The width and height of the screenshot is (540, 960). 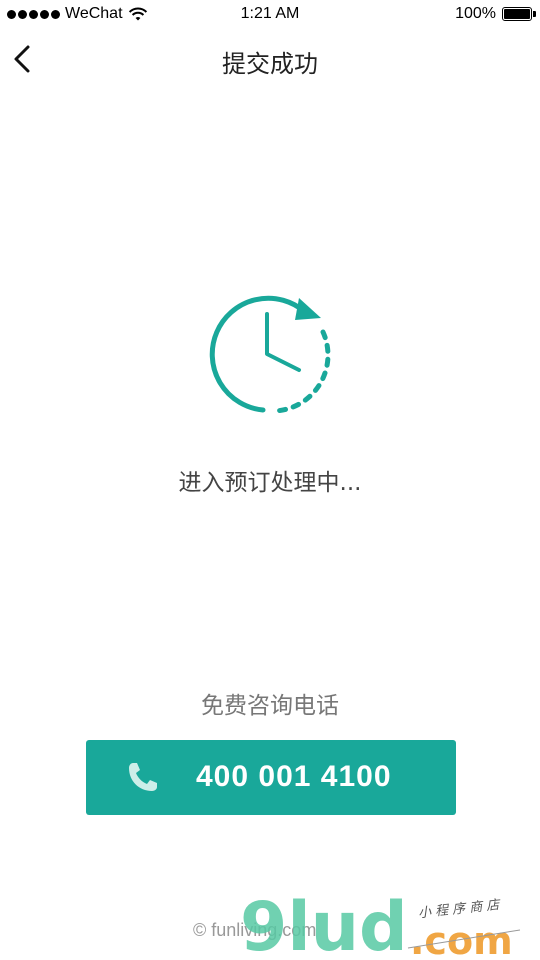 I want to click on phone-number: 400 001 4100, so click(x=294, y=776).